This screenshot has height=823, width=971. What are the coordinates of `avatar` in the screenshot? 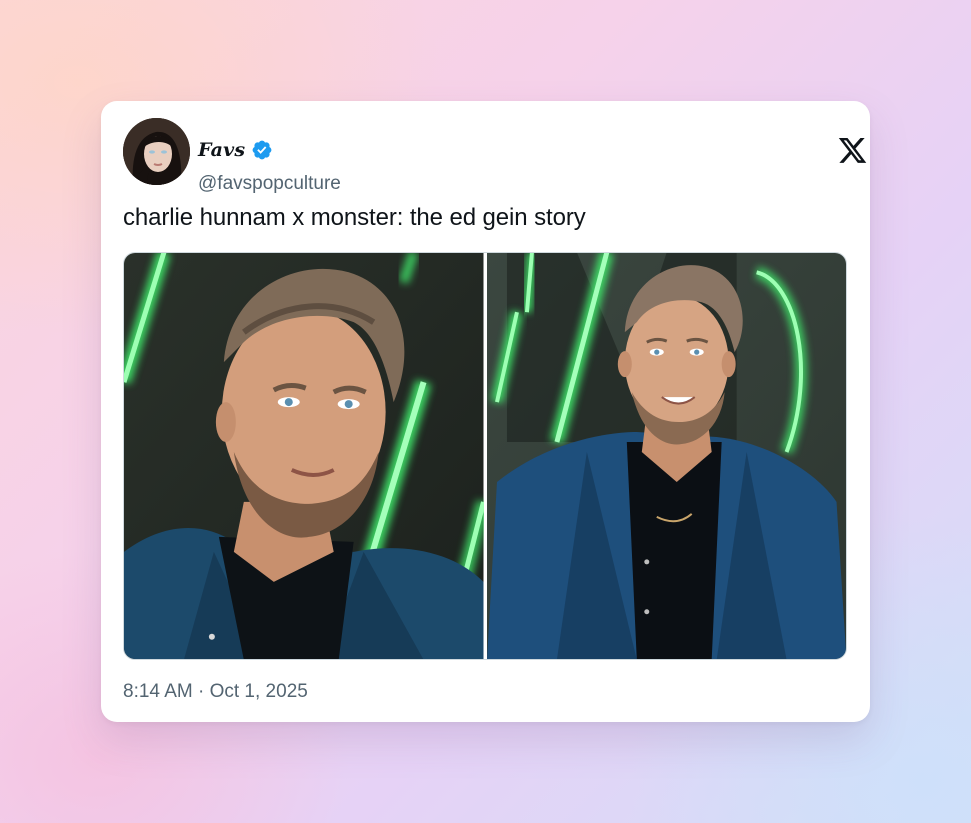 It's located at (156, 151).